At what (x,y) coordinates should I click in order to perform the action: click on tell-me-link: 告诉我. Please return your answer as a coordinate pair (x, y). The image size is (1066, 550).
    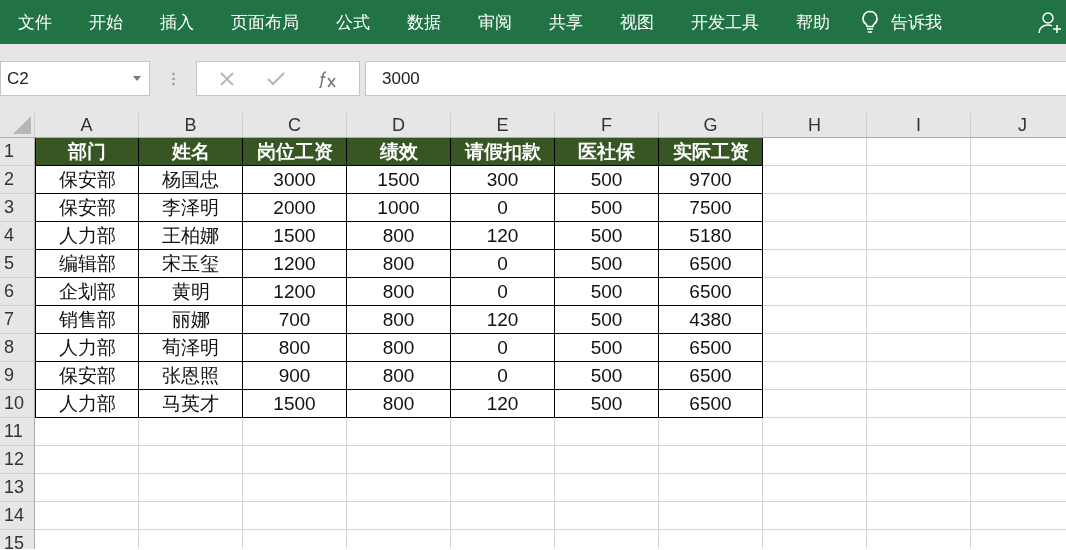
    Looking at the image, I should click on (916, 22).